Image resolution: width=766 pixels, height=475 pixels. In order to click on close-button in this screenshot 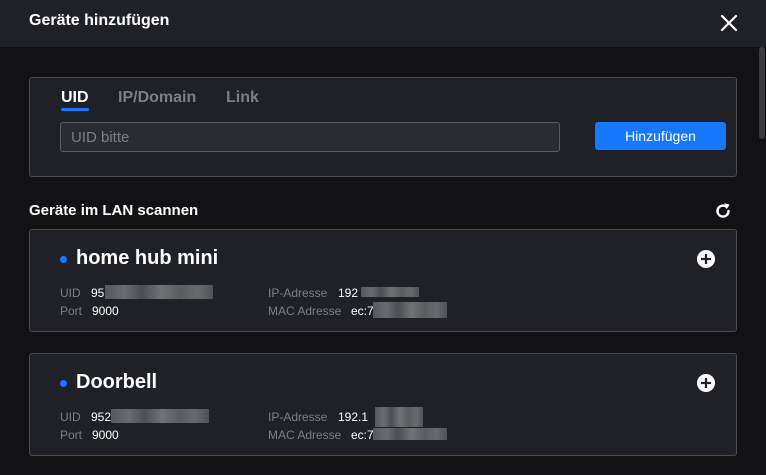, I will do `click(729, 23)`.